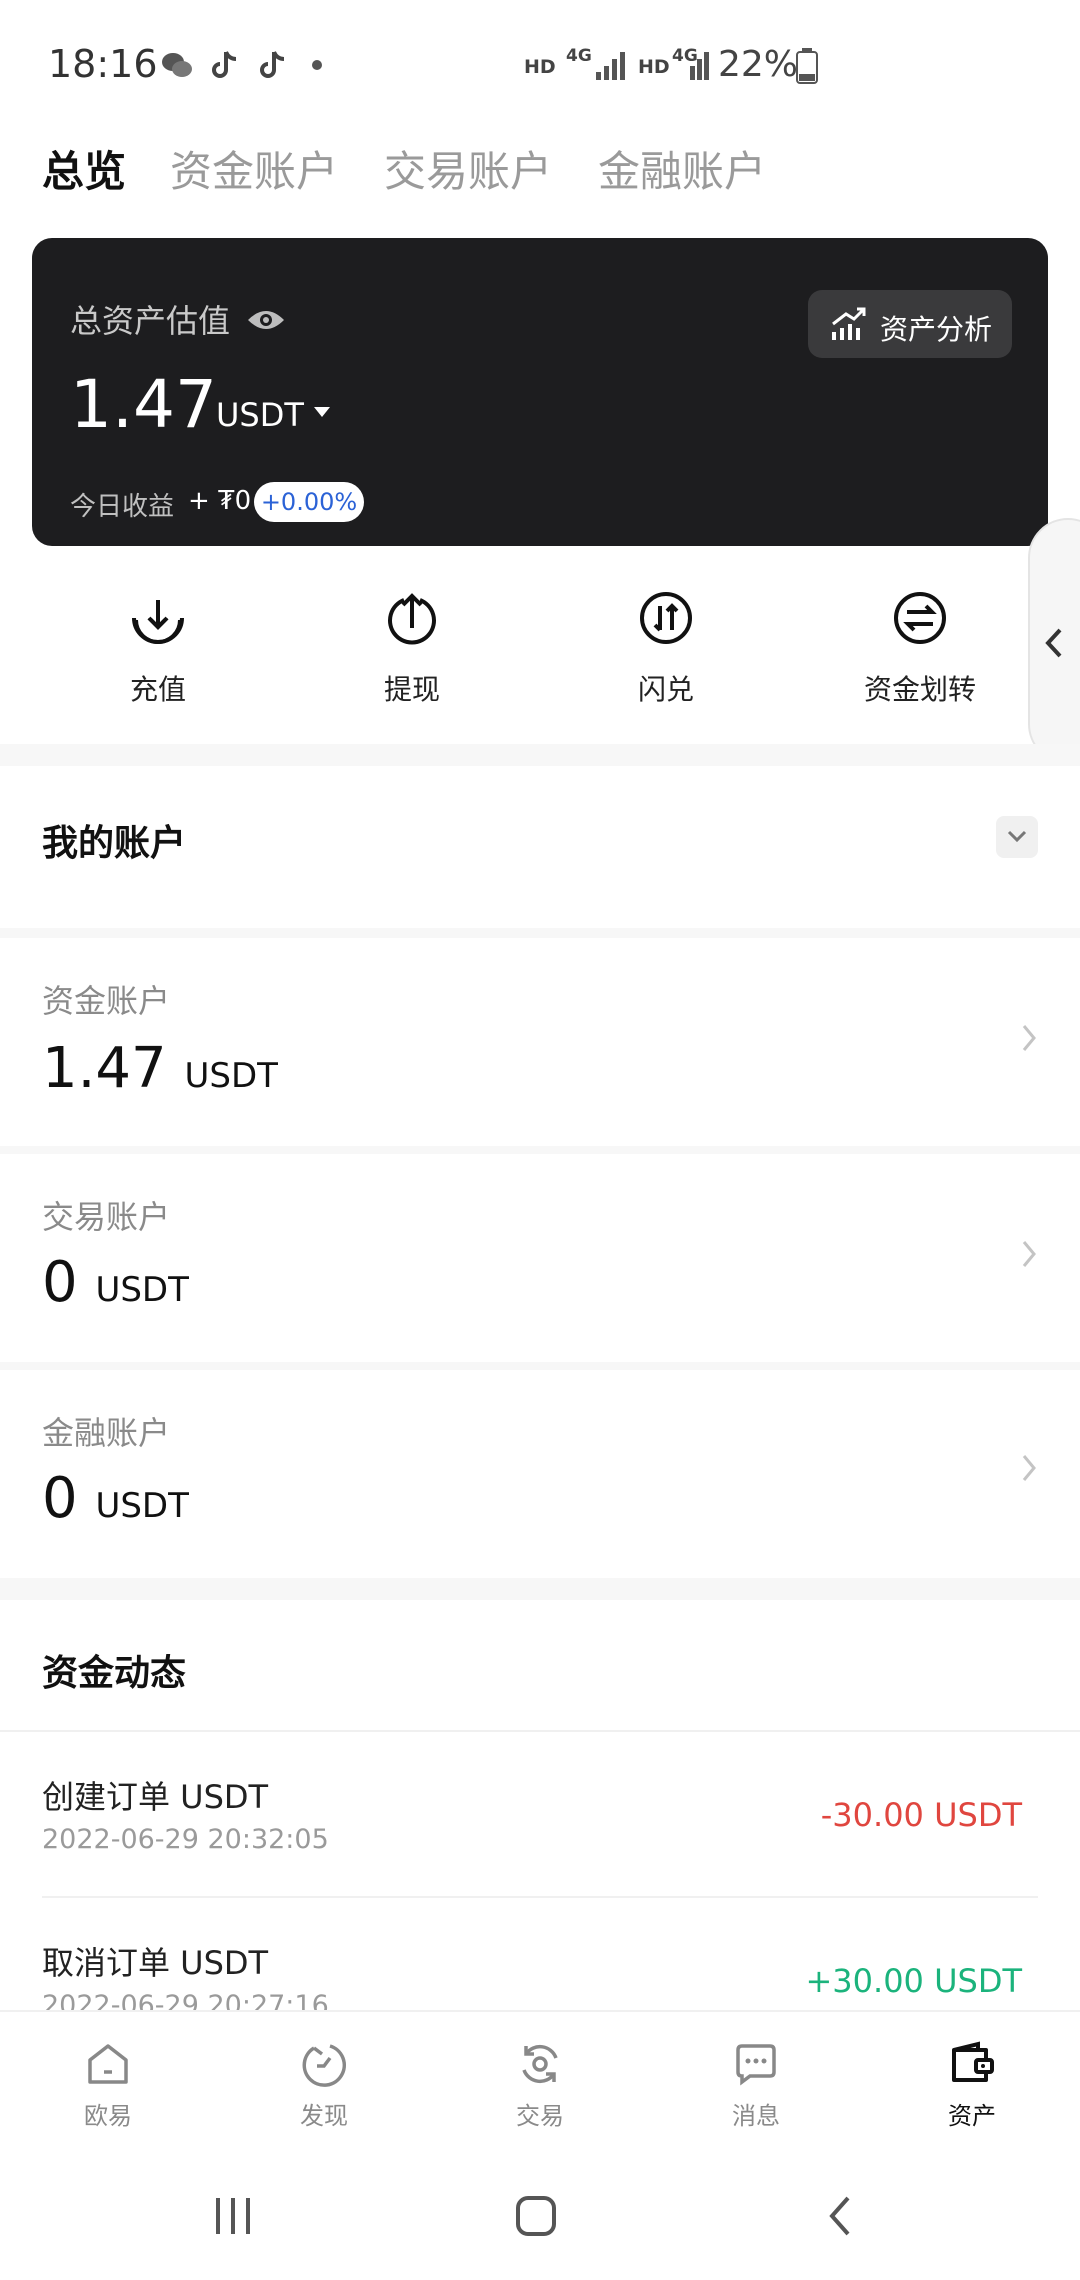 This screenshot has width=1080, height=2280. What do you see at coordinates (666, 618) in the screenshot?
I see `swap-icon` at bounding box center [666, 618].